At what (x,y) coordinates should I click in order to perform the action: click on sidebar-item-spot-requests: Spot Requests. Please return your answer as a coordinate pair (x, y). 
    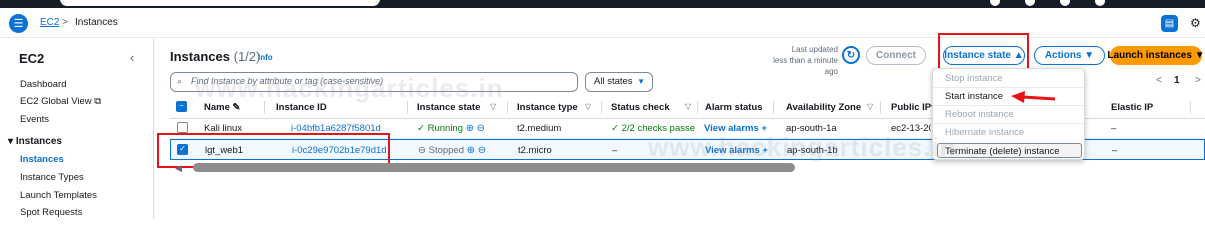
    Looking at the image, I should click on (51, 212).